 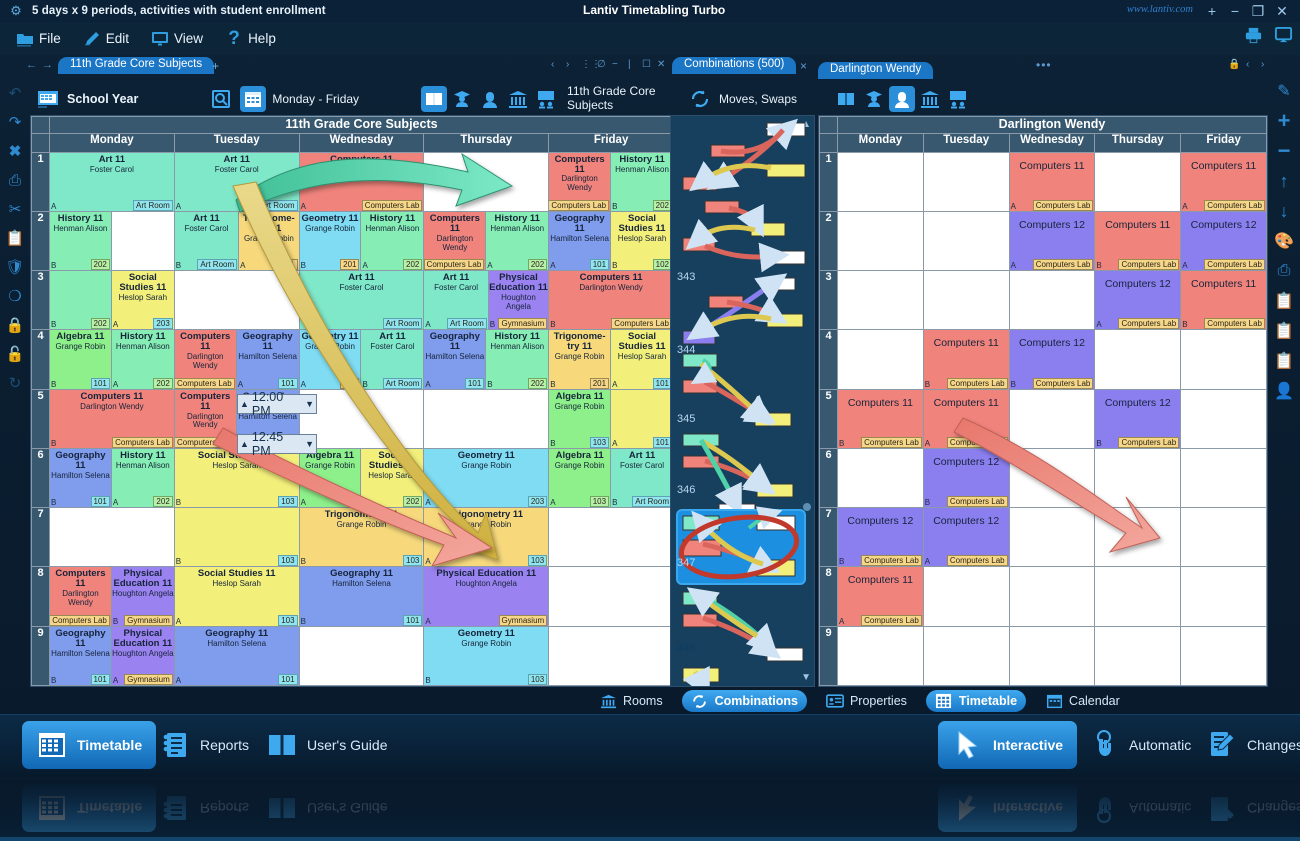 What do you see at coordinates (1284, 181) in the screenshot?
I see `up-arrow-icon: ↑` at bounding box center [1284, 181].